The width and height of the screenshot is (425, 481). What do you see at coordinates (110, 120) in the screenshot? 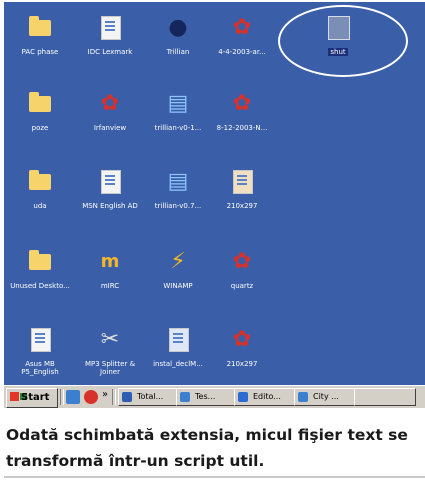
I see `desktop-icon-irfanview: ✿ Irfanview` at bounding box center [110, 120].